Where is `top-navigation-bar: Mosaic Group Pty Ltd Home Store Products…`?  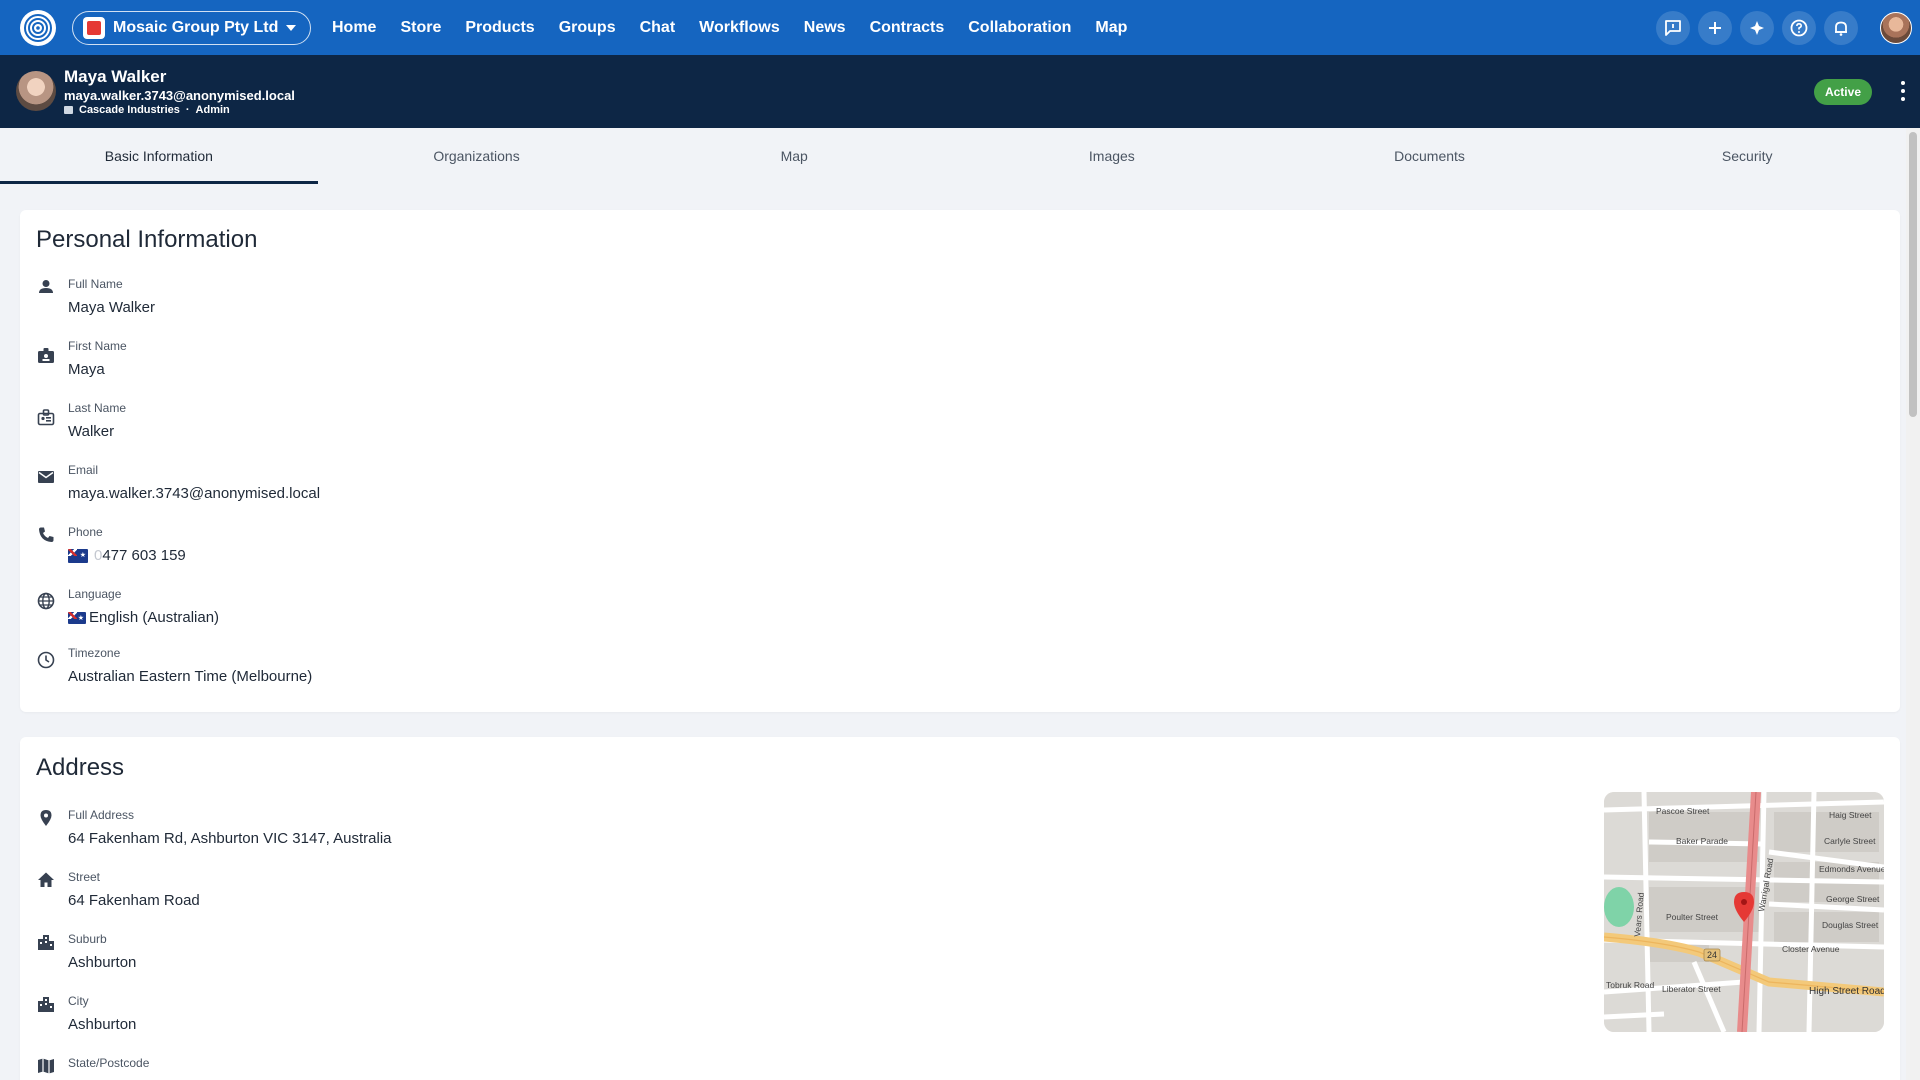
top-navigation-bar: Mosaic Group Pty Ltd Home Store Products… is located at coordinates (960, 27).